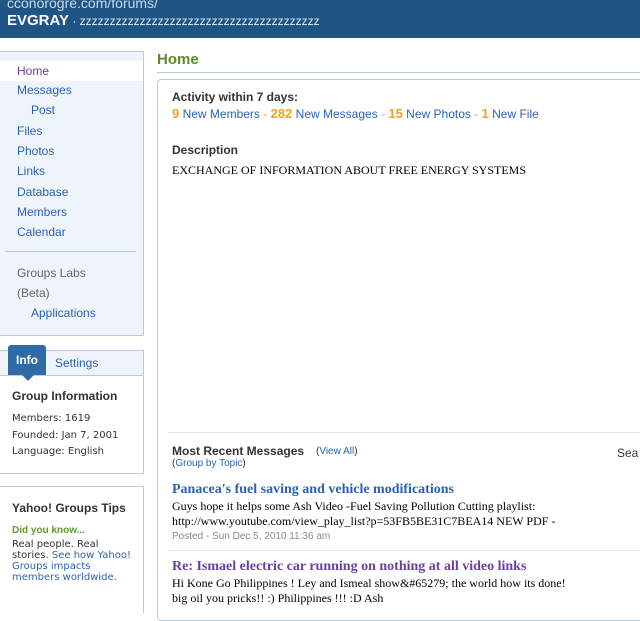  I want to click on group-description-short: zzzzzzzzzzzzzzzzzzzzzzzzzzzzzzzzzzzzzzzz, so click(199, 21).